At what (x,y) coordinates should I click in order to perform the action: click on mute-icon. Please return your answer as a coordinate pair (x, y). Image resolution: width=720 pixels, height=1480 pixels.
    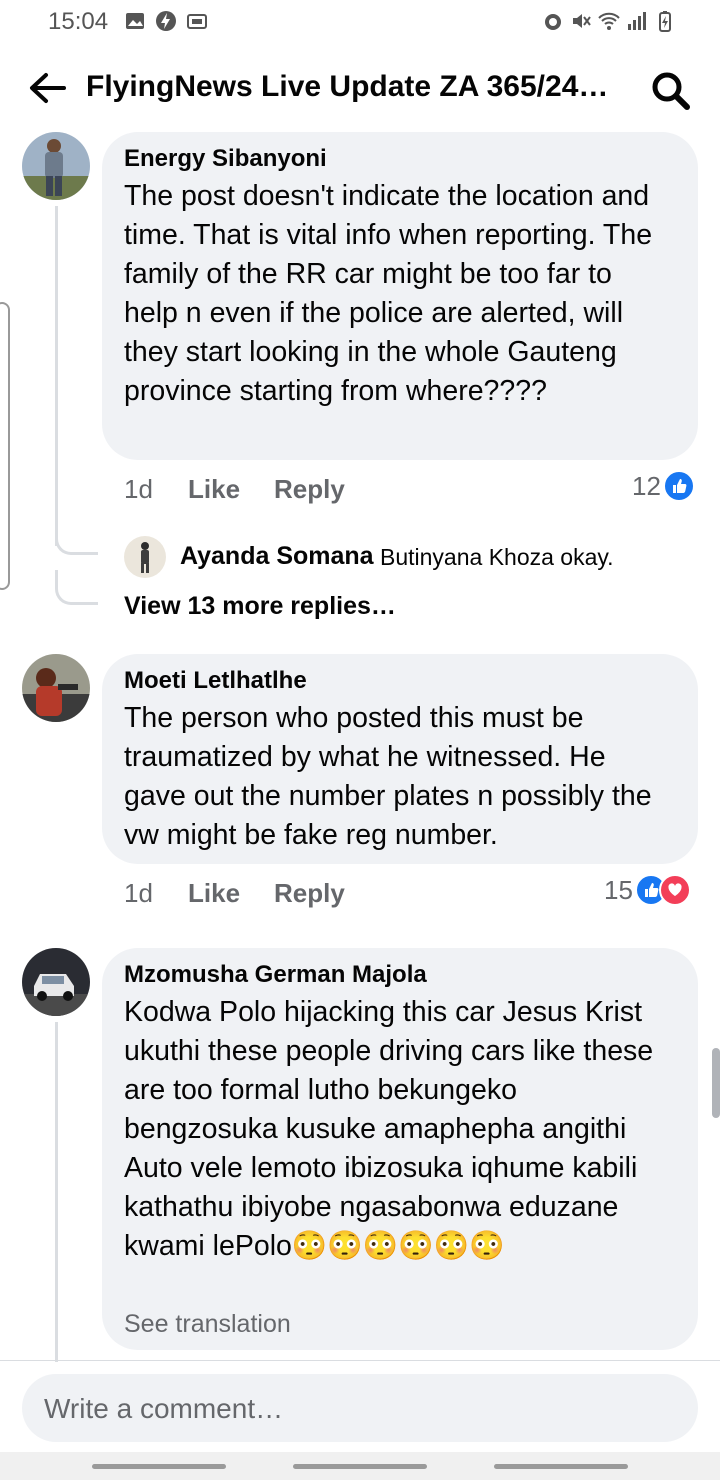
    Looking at the image, I should click on (582, 21).